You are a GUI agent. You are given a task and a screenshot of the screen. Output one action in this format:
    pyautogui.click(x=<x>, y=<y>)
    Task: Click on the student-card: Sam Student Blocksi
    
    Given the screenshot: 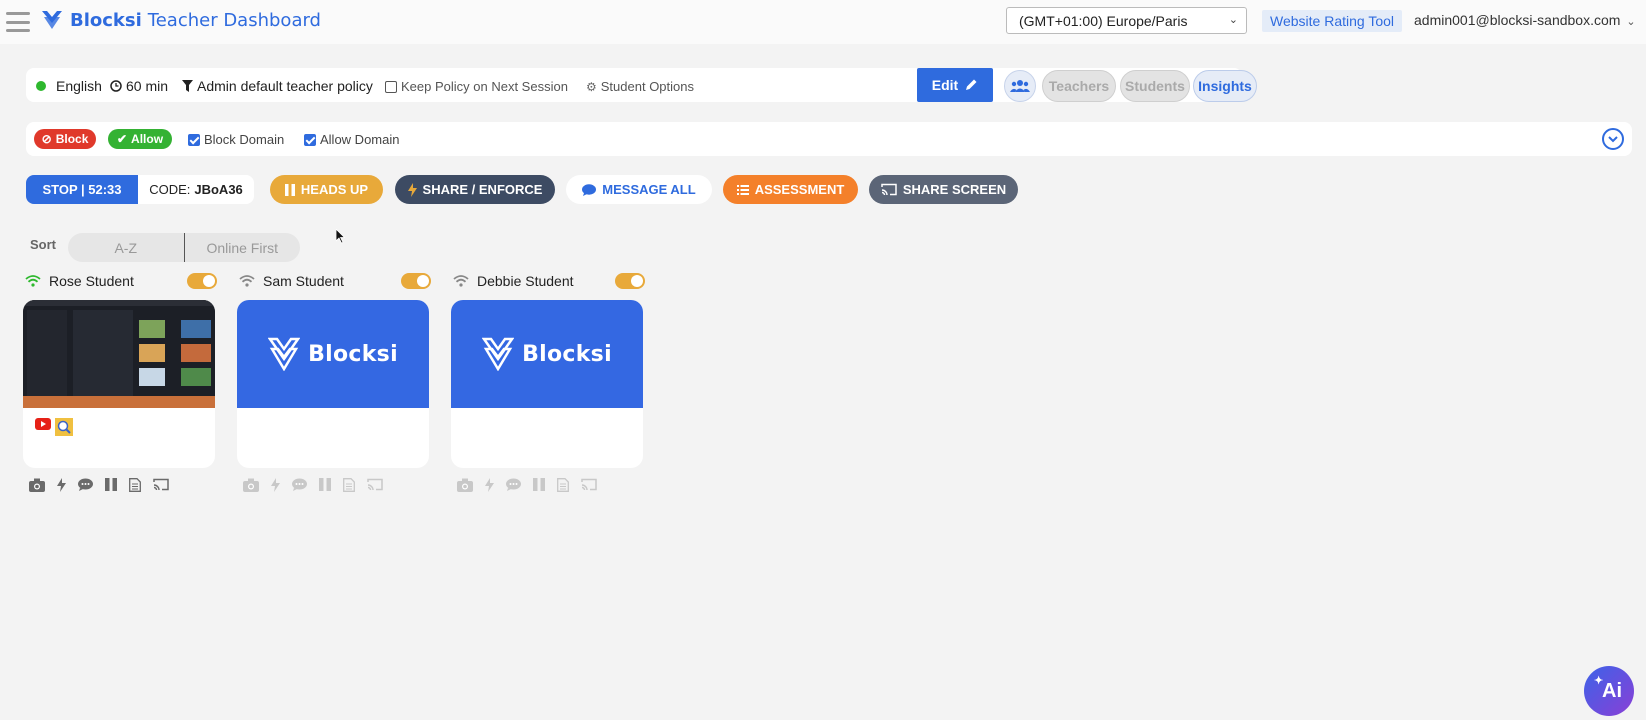 What is the action you would take?
    pyautogui.click(x=334, y=381)
    